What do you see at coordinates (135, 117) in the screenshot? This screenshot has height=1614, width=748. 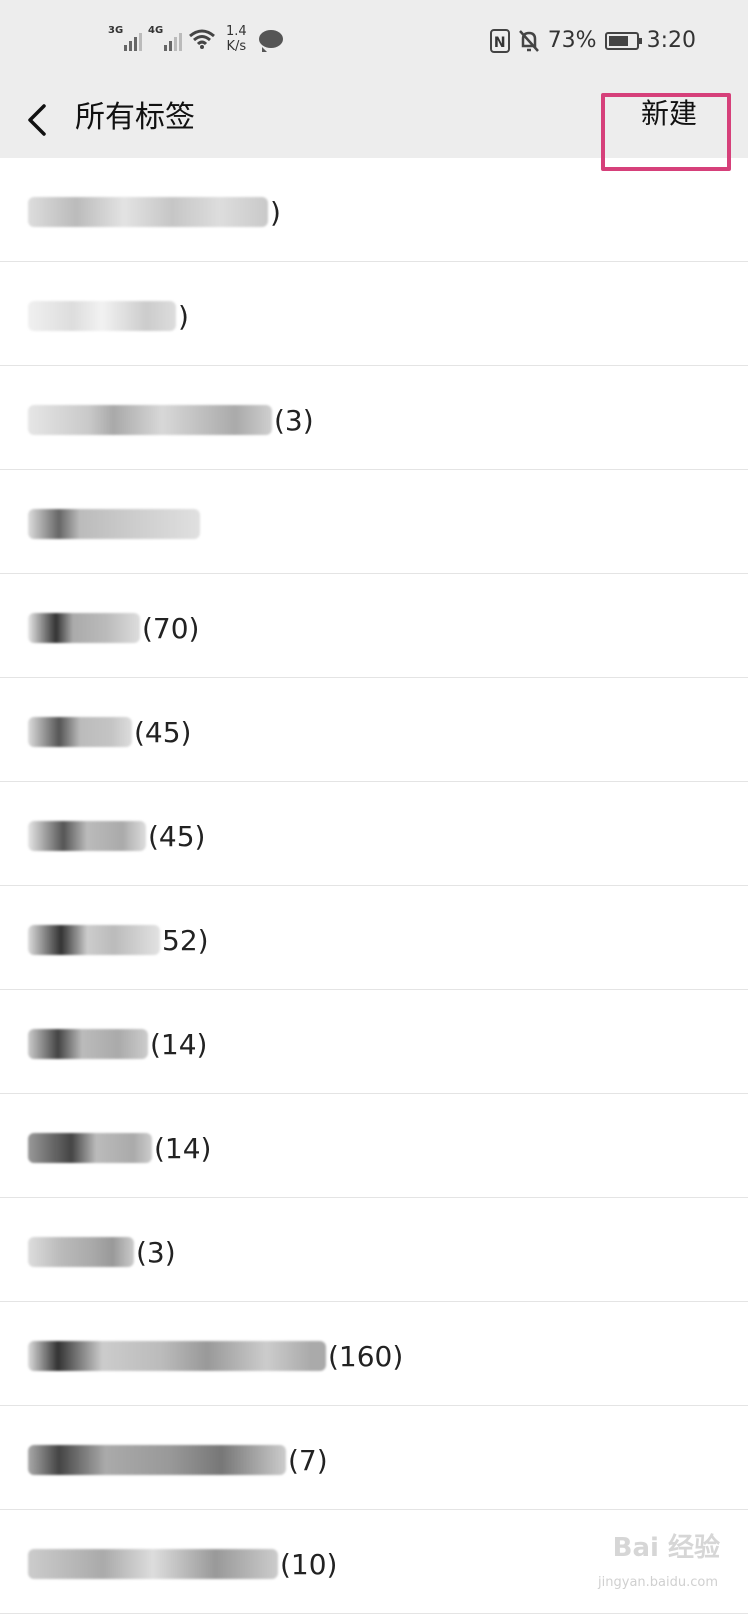 I see `page-title: 所有标签` at bounding box center [135, 117].